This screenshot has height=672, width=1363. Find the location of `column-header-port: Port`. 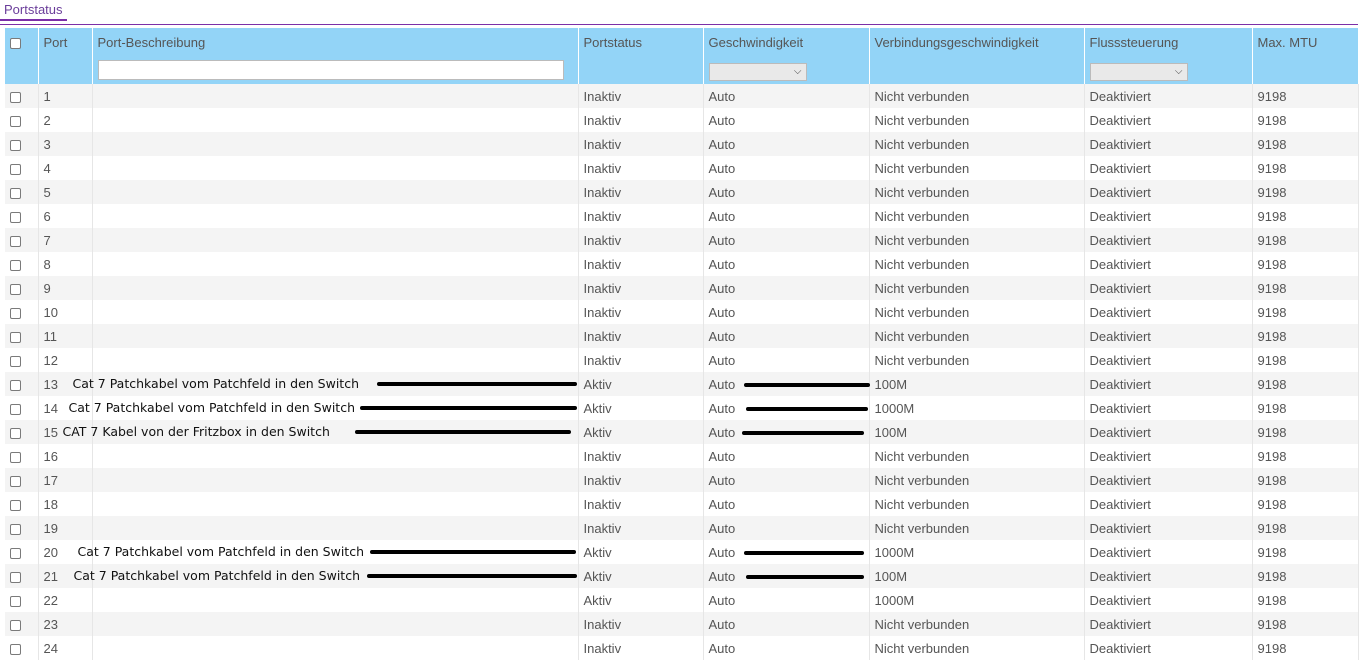

column-header-port: Port is located at coordinates (65, 42).